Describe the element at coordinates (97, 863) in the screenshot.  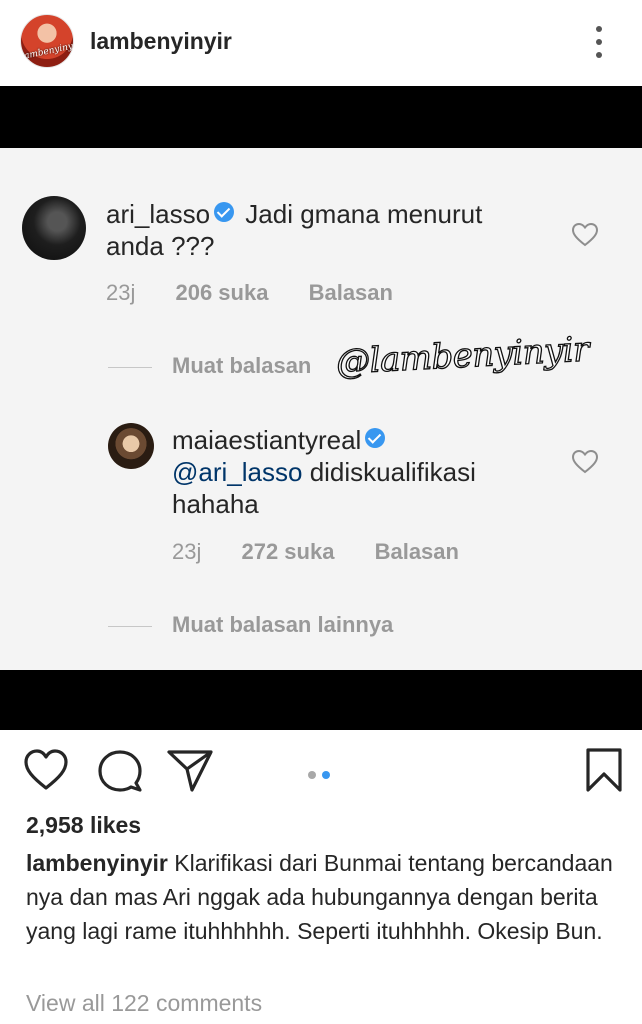
I see `caption-username: lambenyinyir` at that location.